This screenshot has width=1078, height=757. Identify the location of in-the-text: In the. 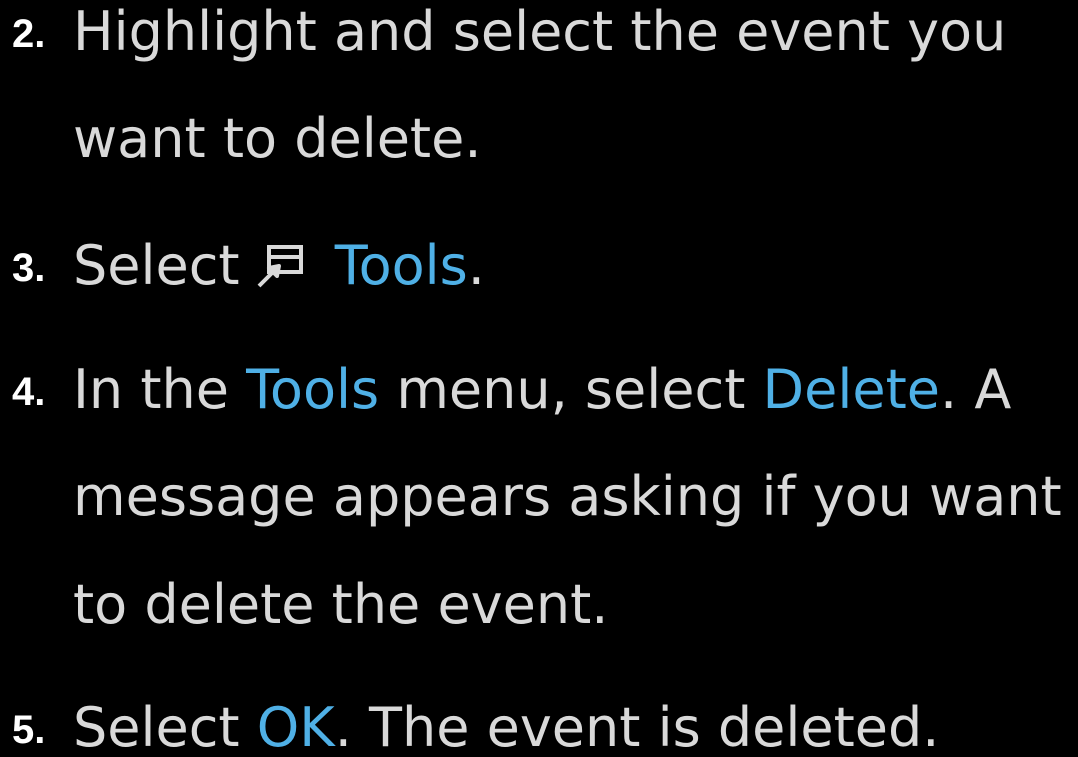
(151, 389).